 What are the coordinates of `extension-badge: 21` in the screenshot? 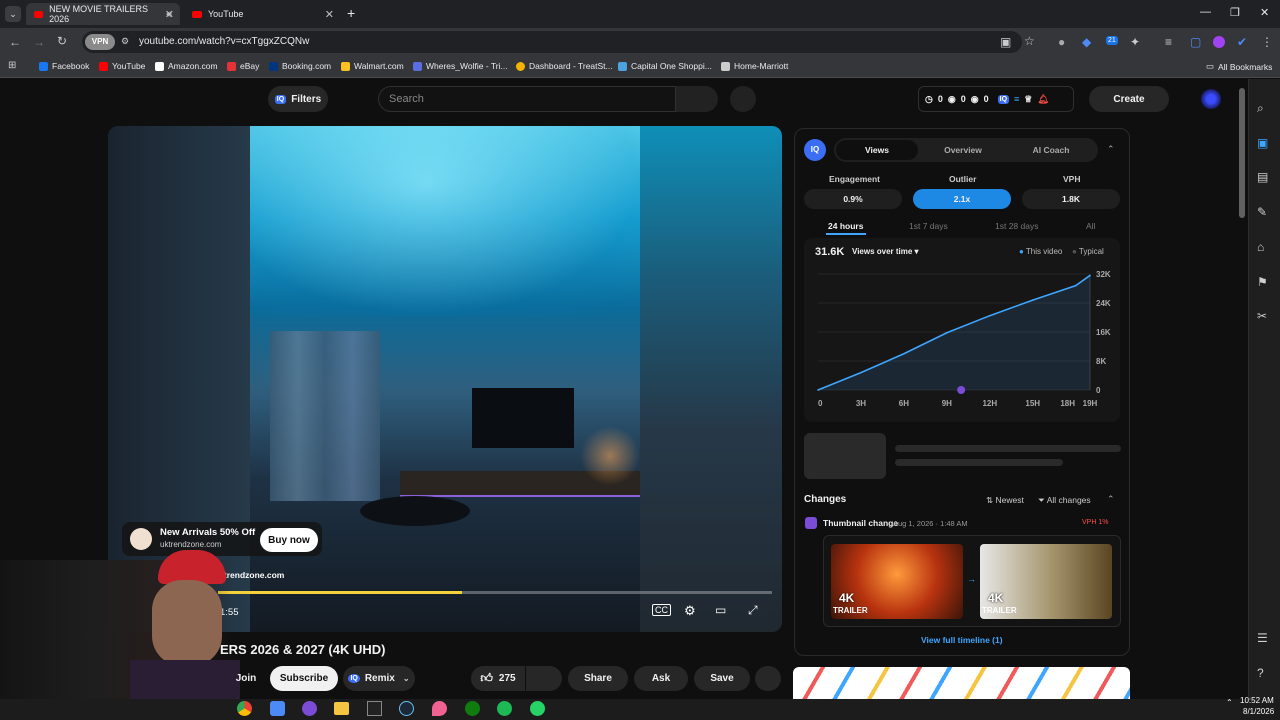 It's located at (1112, 40).